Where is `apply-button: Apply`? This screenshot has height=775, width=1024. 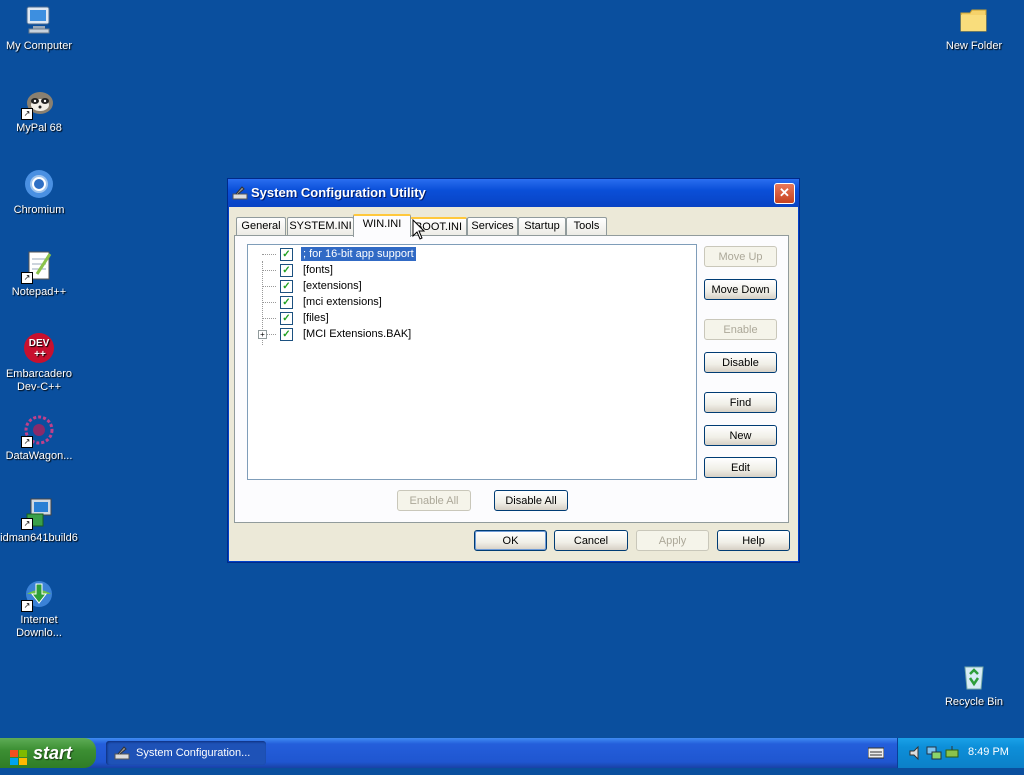 apply-button: Apply is located at coordinates (672, 540).